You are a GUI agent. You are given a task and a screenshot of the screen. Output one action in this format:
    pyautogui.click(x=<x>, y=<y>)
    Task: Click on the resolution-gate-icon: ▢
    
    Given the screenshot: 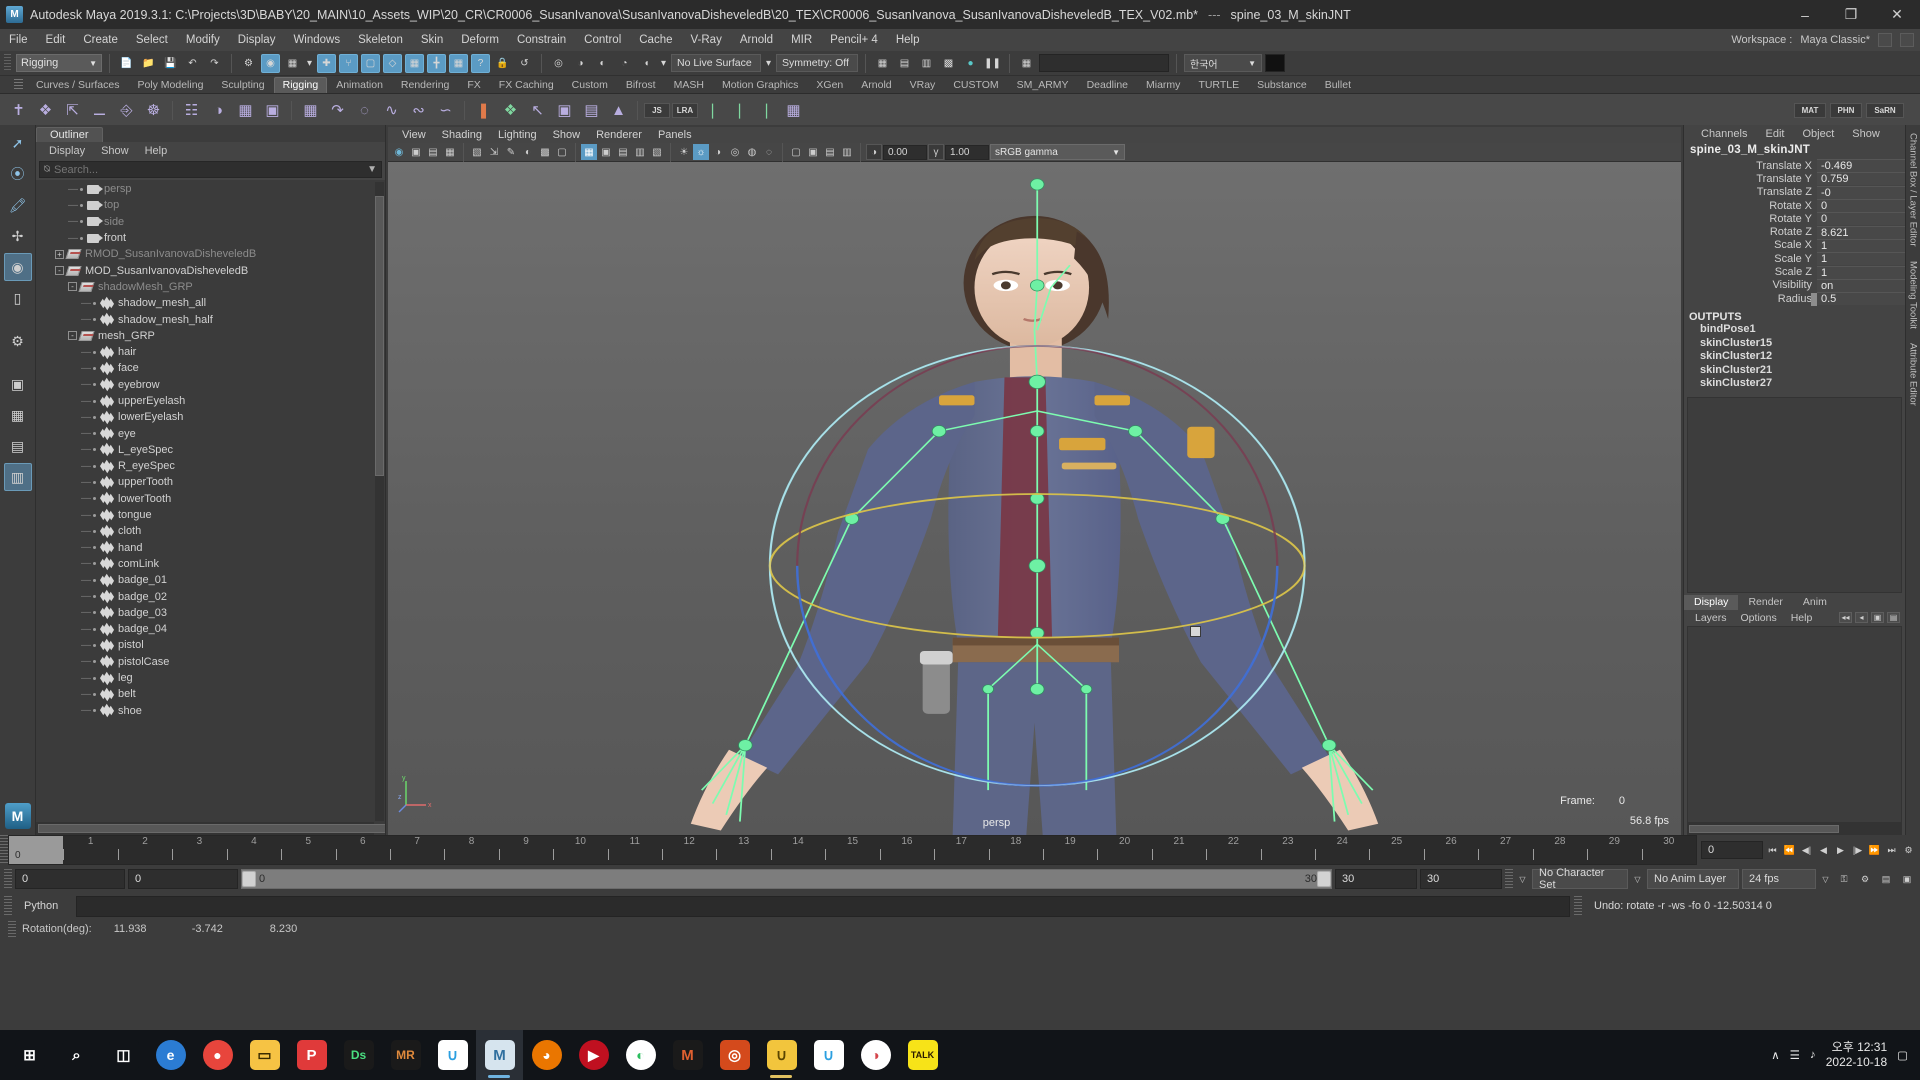 What is the action you would take?
    pyautogui.click(x=562, y=152)
    